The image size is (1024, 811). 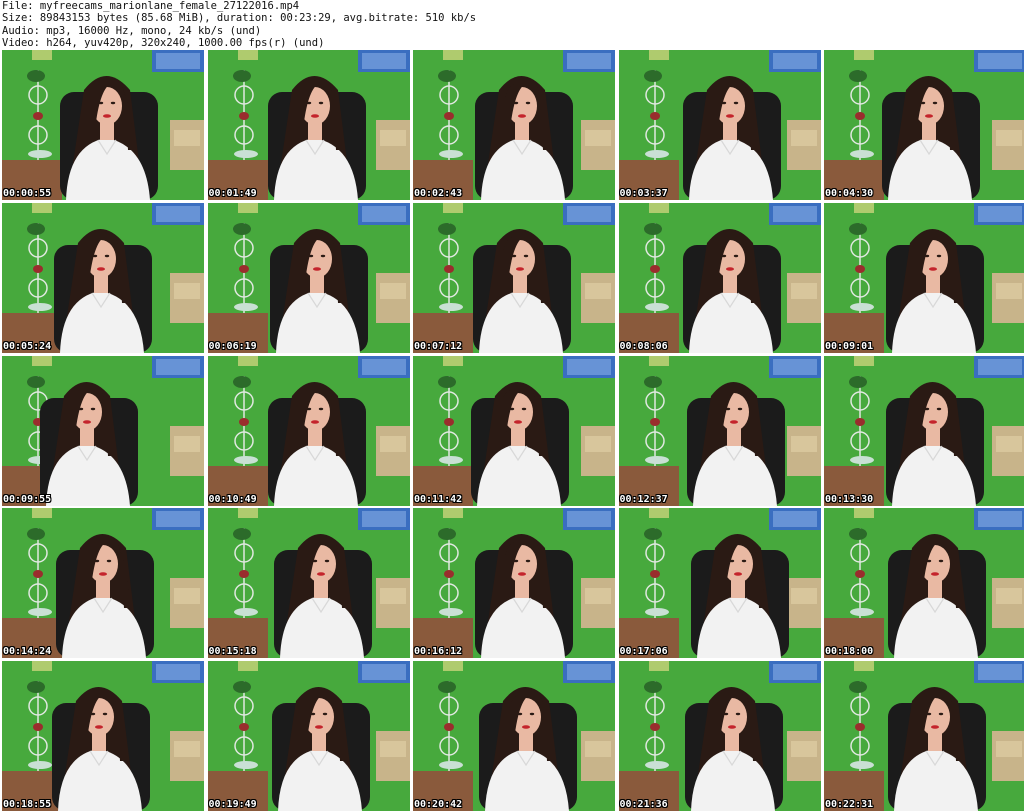 I want to click on thumbnail-timestamp: 00:19:49, so click(x=232, y=804).